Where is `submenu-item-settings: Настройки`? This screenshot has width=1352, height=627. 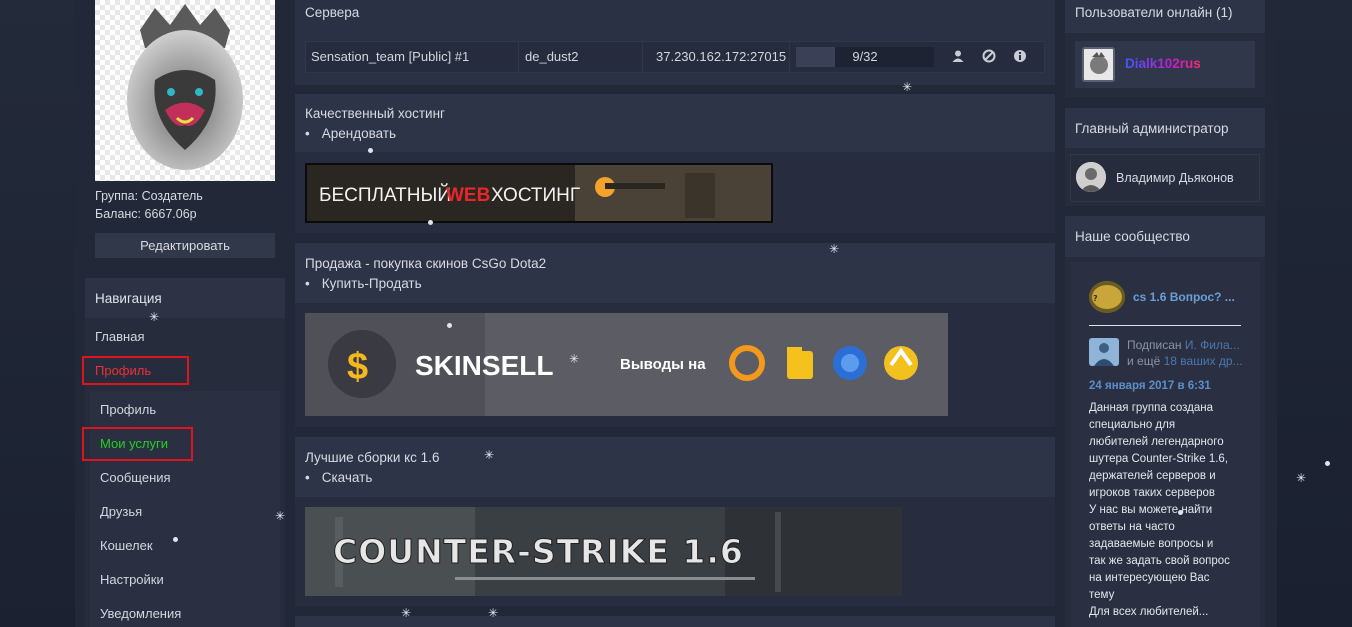
submenu-item-settings: Настройки is located at coordinates (132, 579).